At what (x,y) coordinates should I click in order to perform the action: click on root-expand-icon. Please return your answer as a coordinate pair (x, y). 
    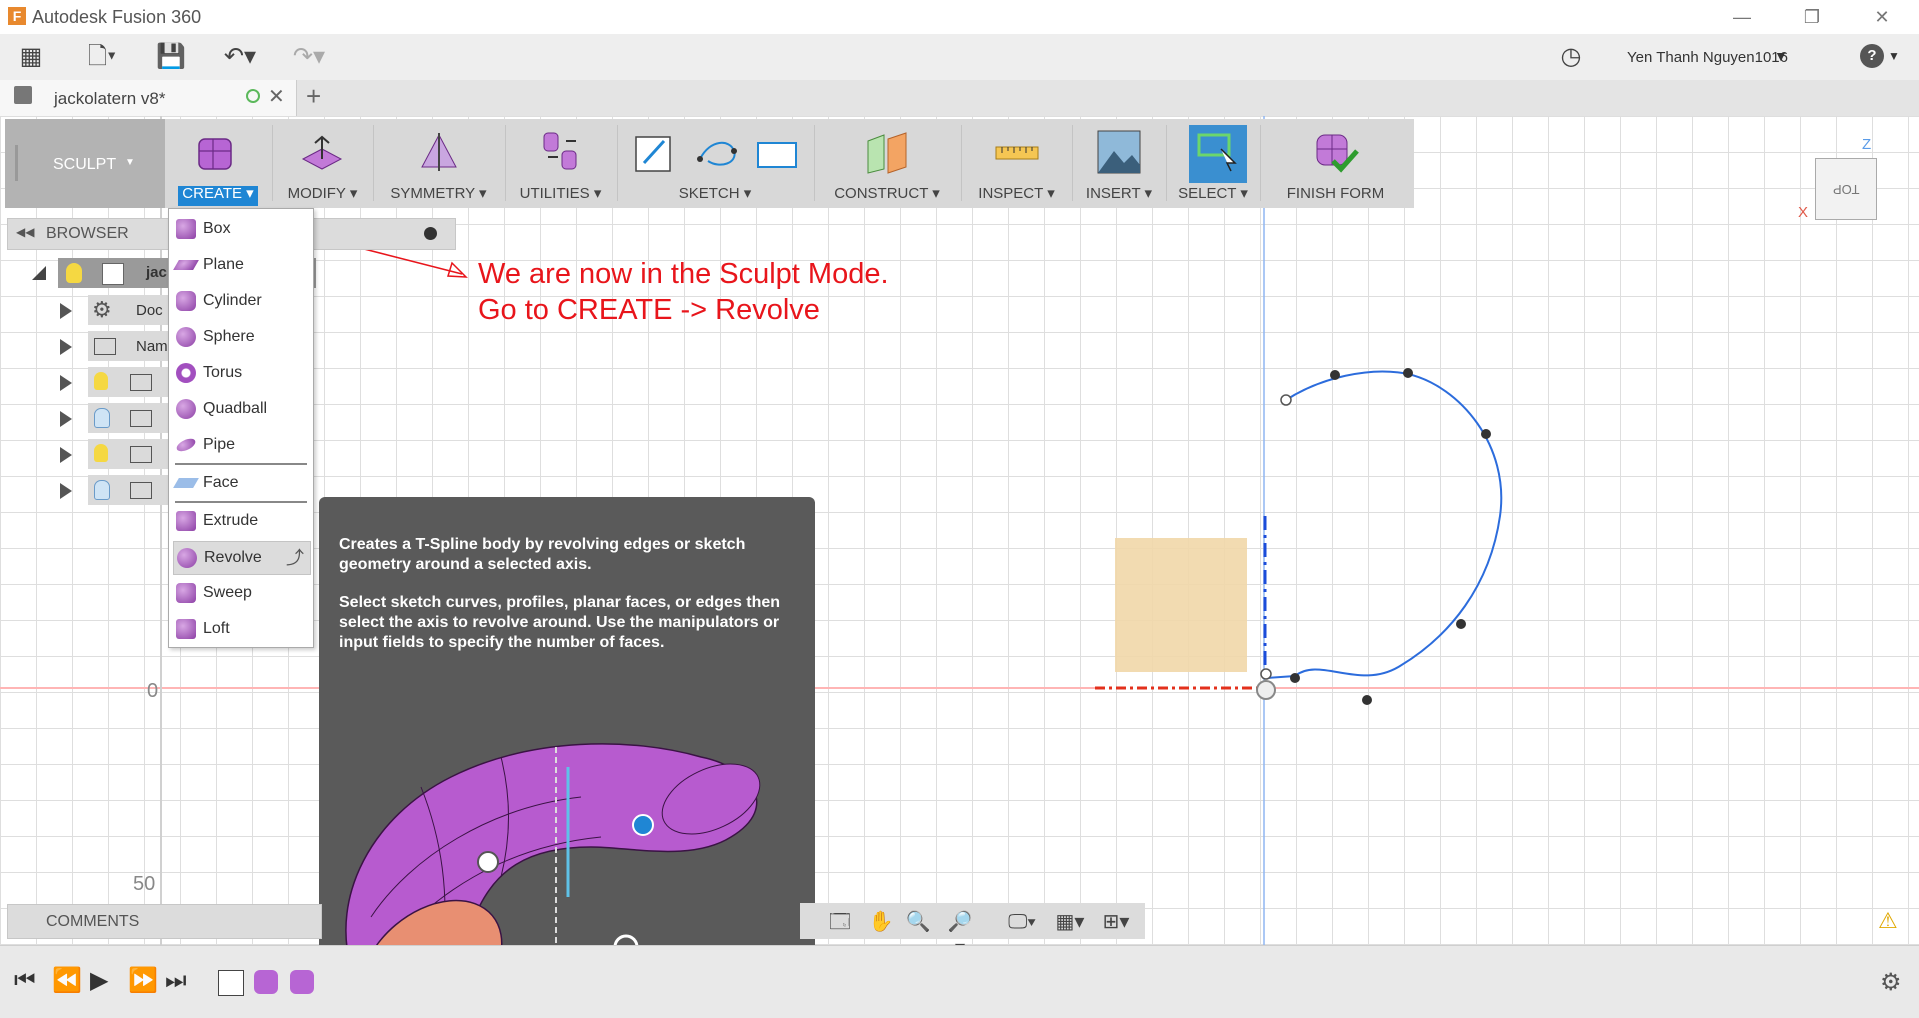
    Looking at the image, I should click on (39, 273).